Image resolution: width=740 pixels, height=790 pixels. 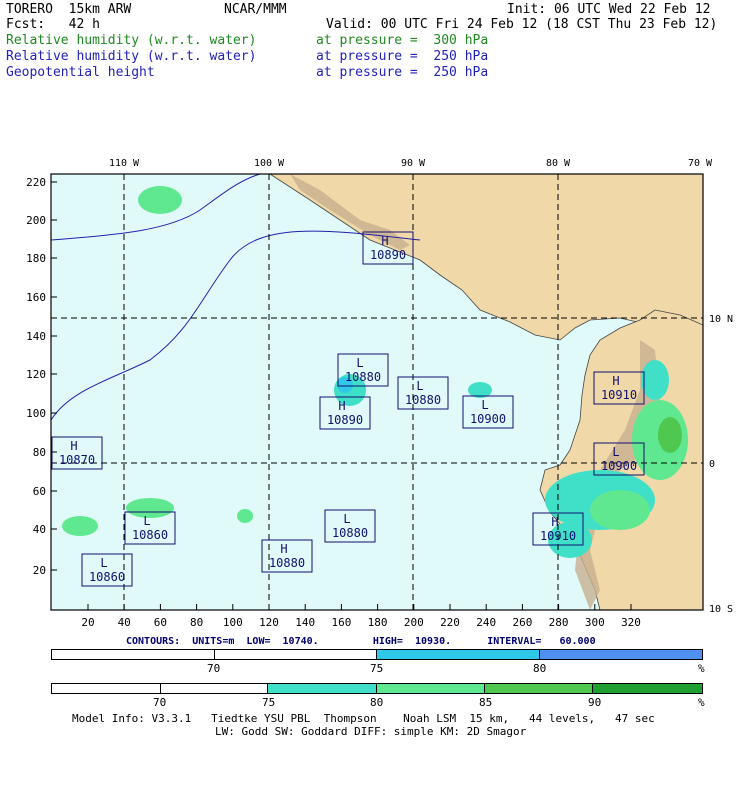 I want to click on field-2-level: at pressure = 250 hPa, so click(x=402, y=56).